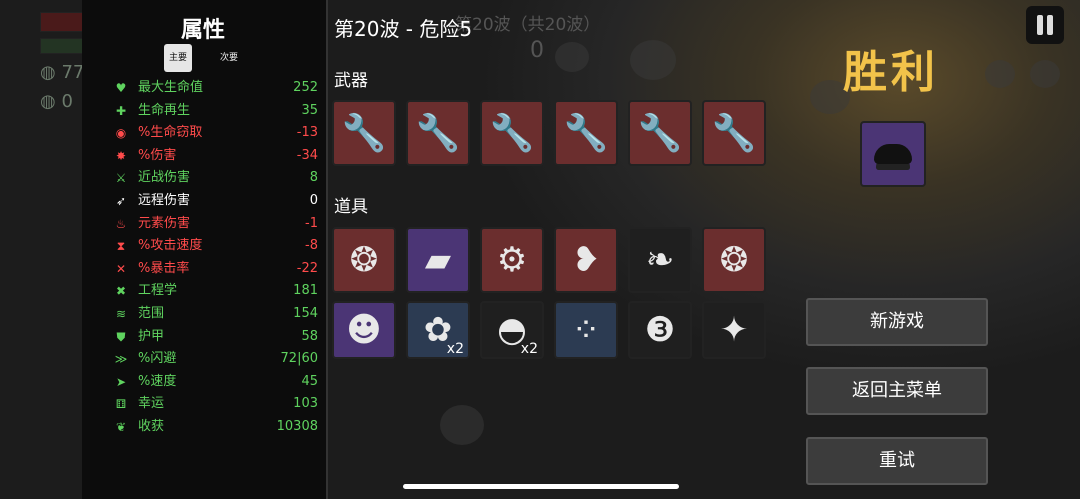 This screenshot has height=499, width=1080. Describe the element at coordinates (121, 268) in the screenshot. I see `crit-icon: ✕` at that location.